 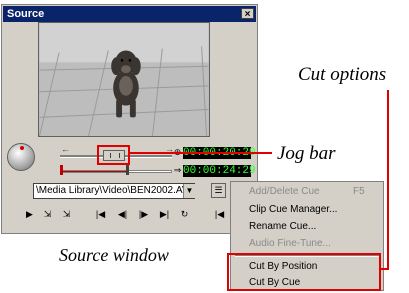 I want to click on trim-in-handle, so click(x=61, y=170).